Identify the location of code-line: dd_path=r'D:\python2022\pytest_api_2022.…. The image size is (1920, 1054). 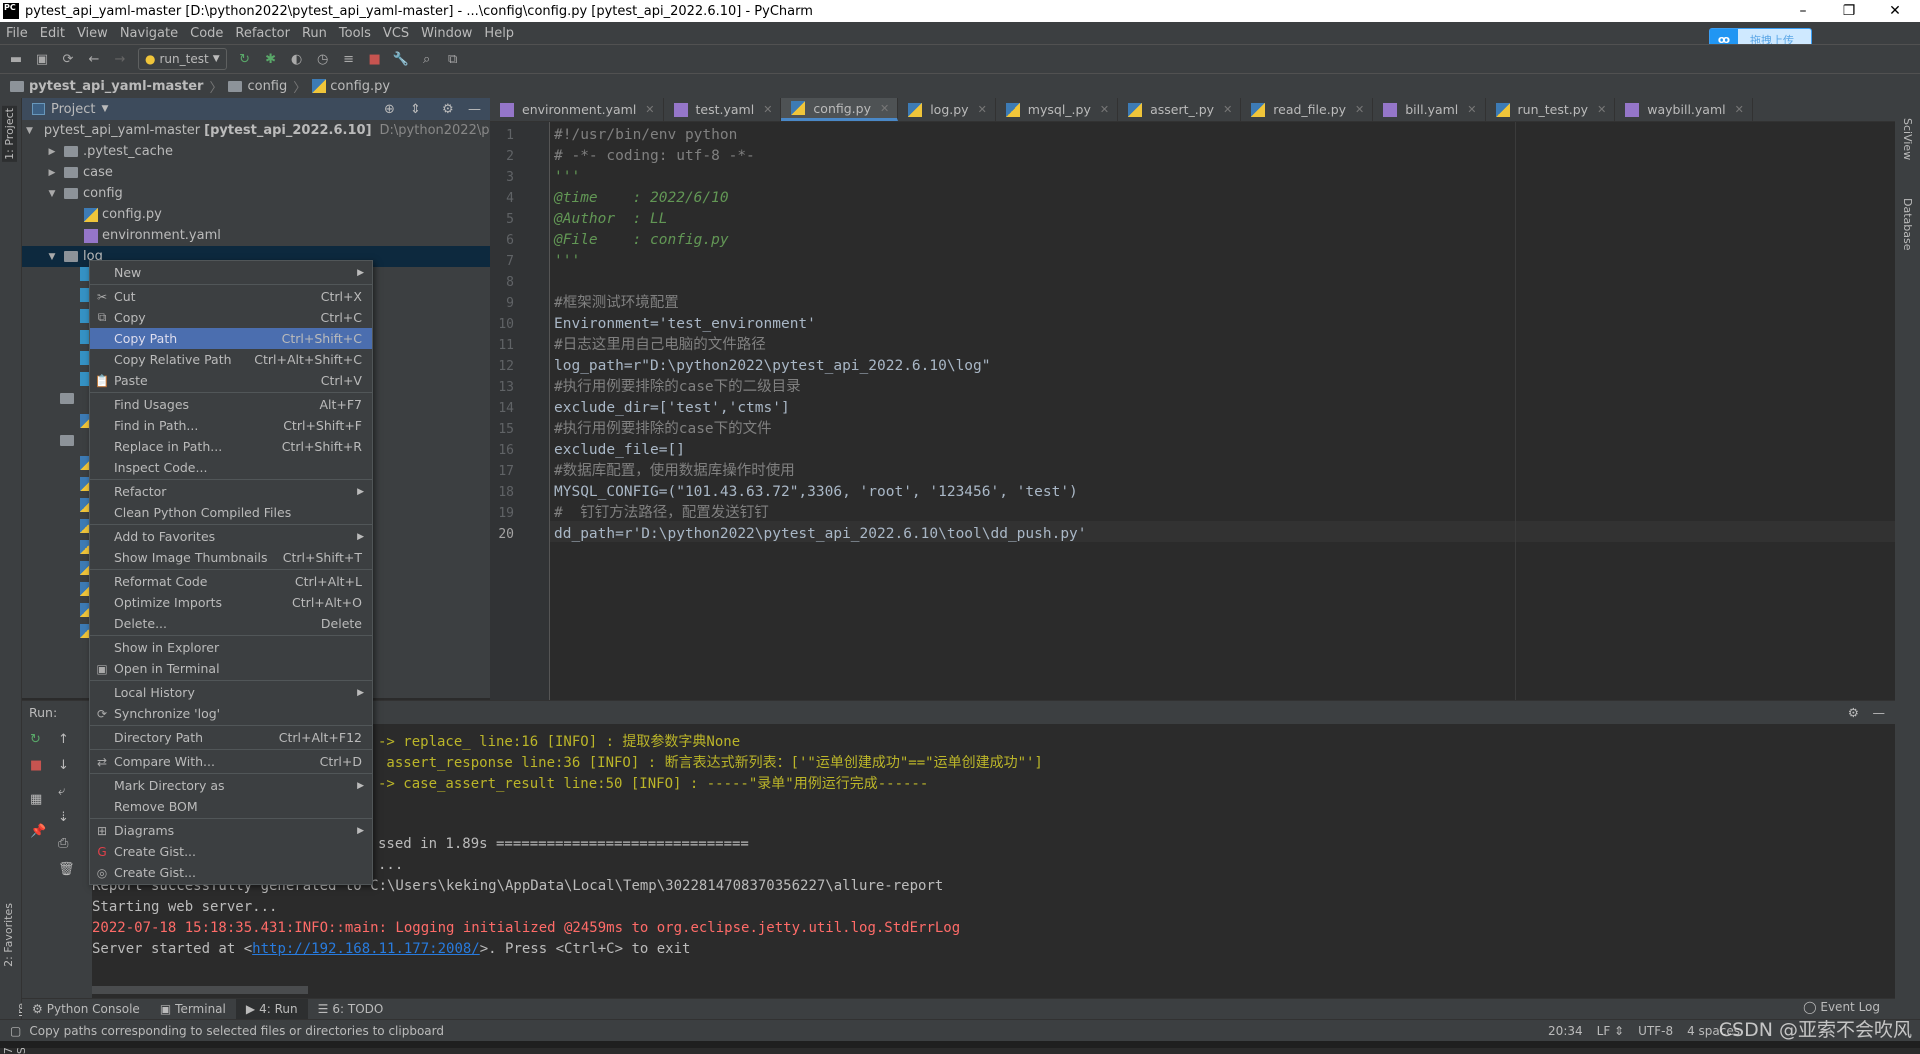
(820, 534).